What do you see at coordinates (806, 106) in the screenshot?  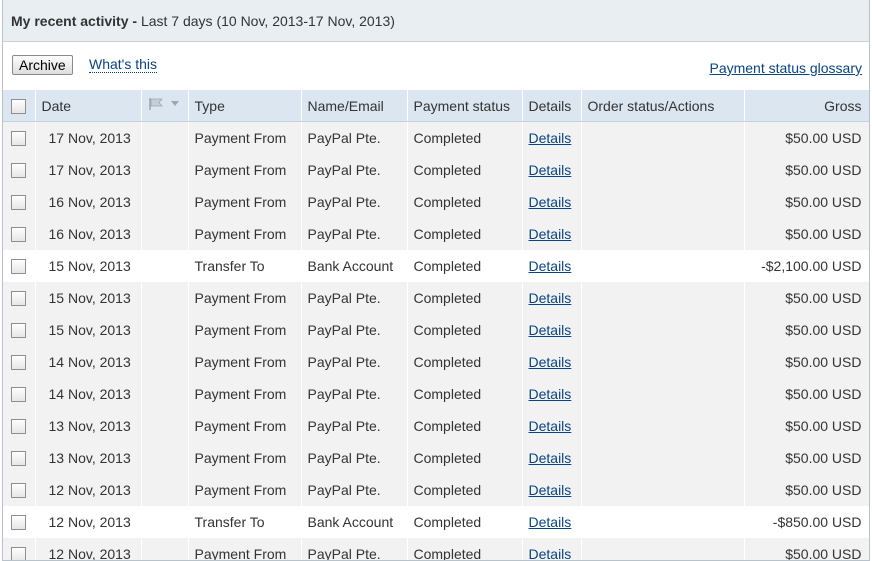 I see `column-gross: Gross` at bounding box center [806, 106].